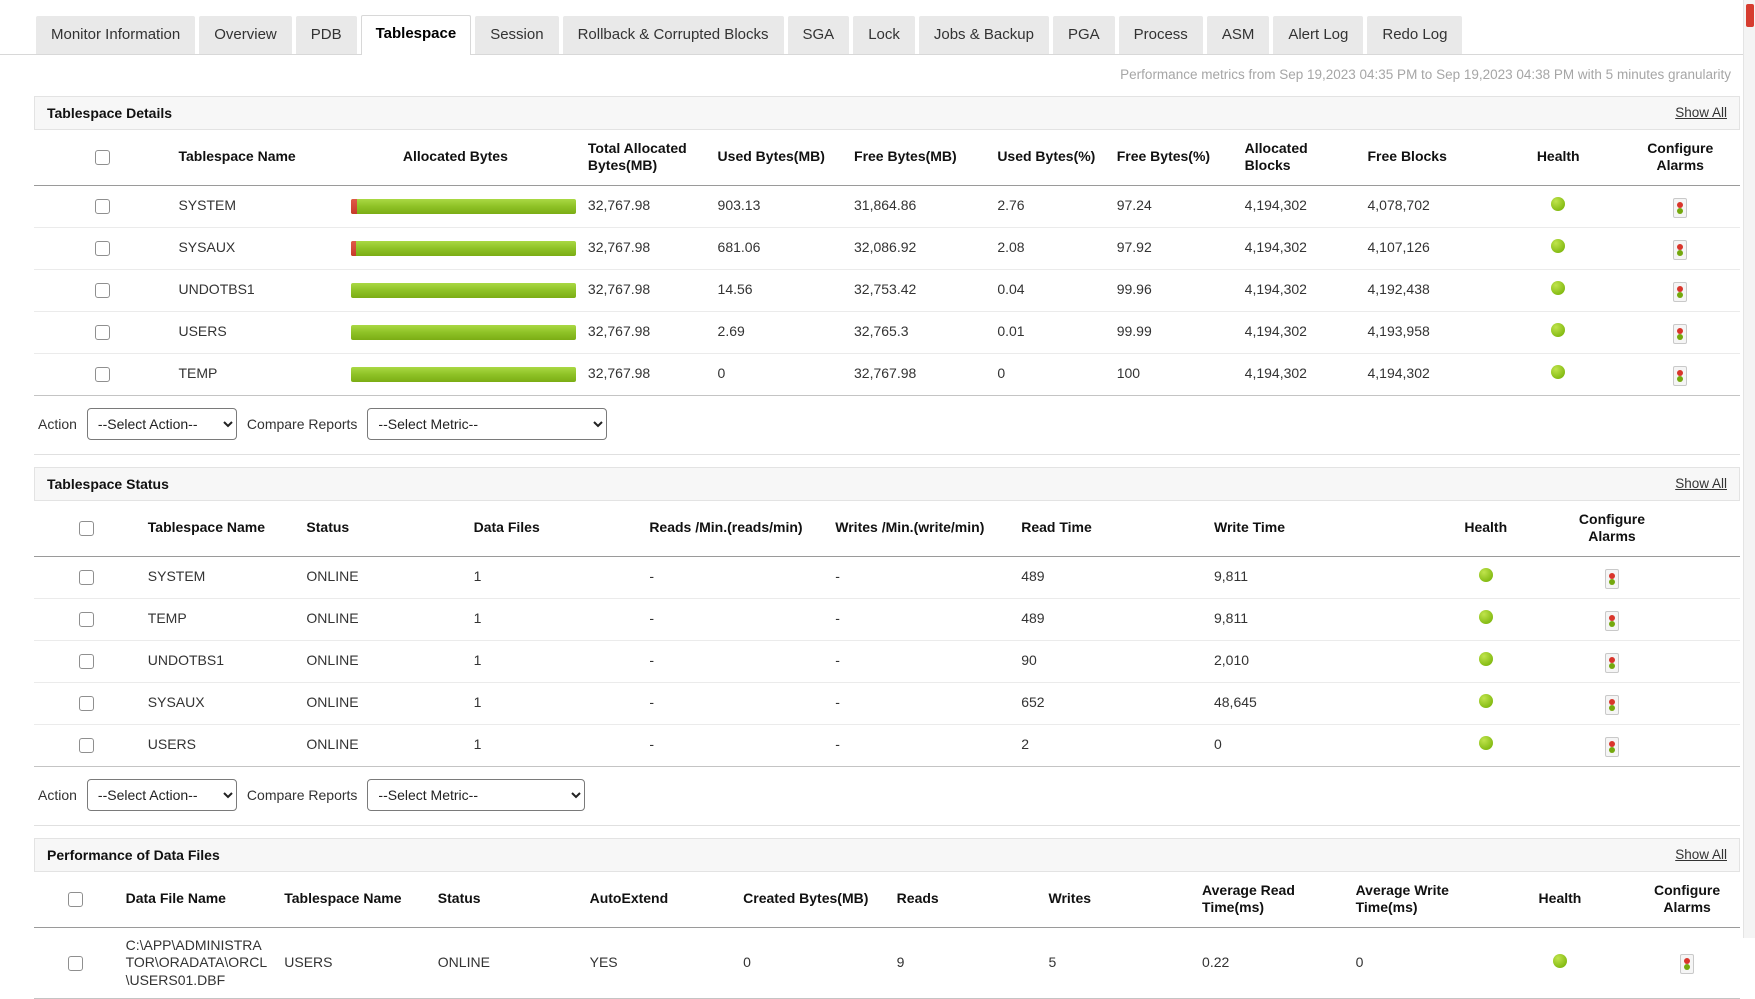  What do you see at coordinates (887, 745) in the screenshot?
I see `table-row: USERS ONLINE 1 - - 2 0` at bounding box center [887, 745].